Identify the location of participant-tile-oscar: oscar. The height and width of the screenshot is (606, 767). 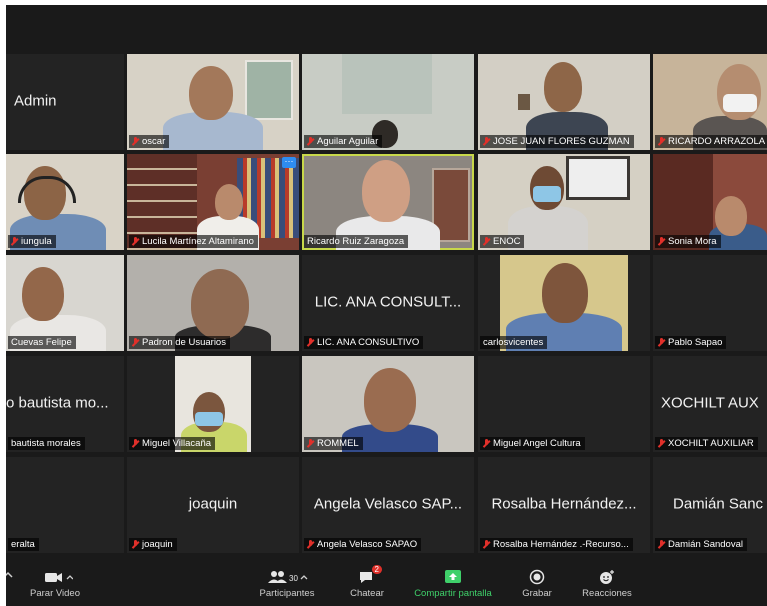
(213, 102).